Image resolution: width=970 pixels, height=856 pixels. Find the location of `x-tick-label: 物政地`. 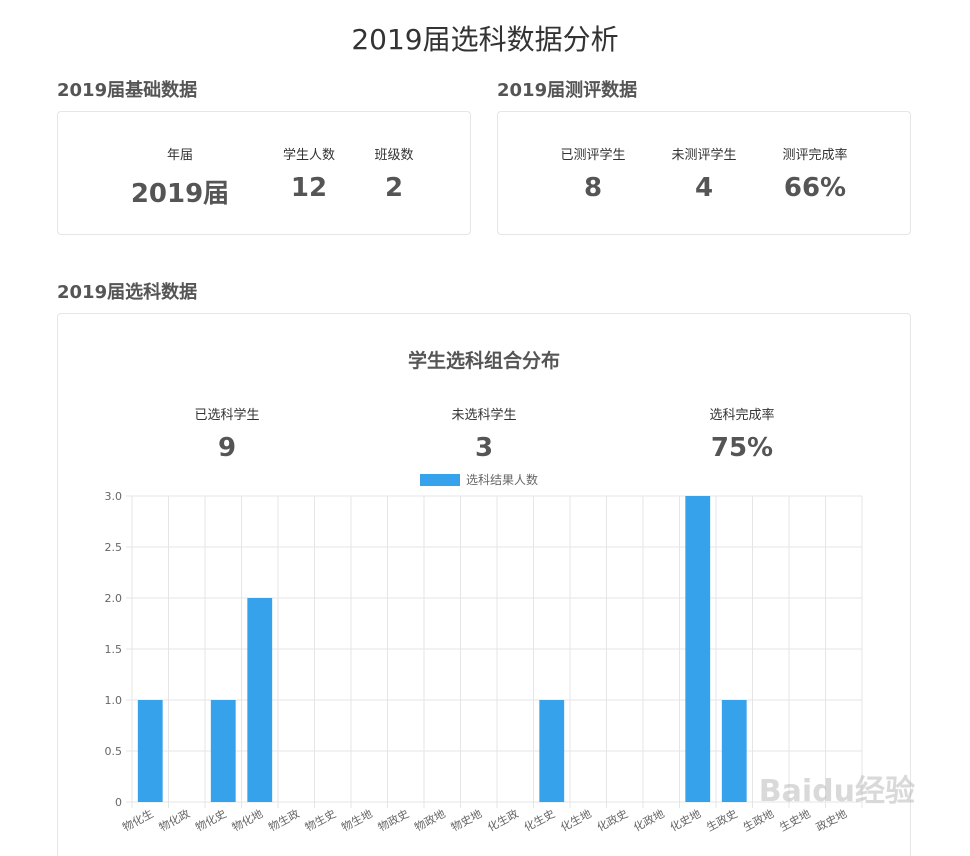

x-tick-label: 物政地 is located at coordinates (430, 820).